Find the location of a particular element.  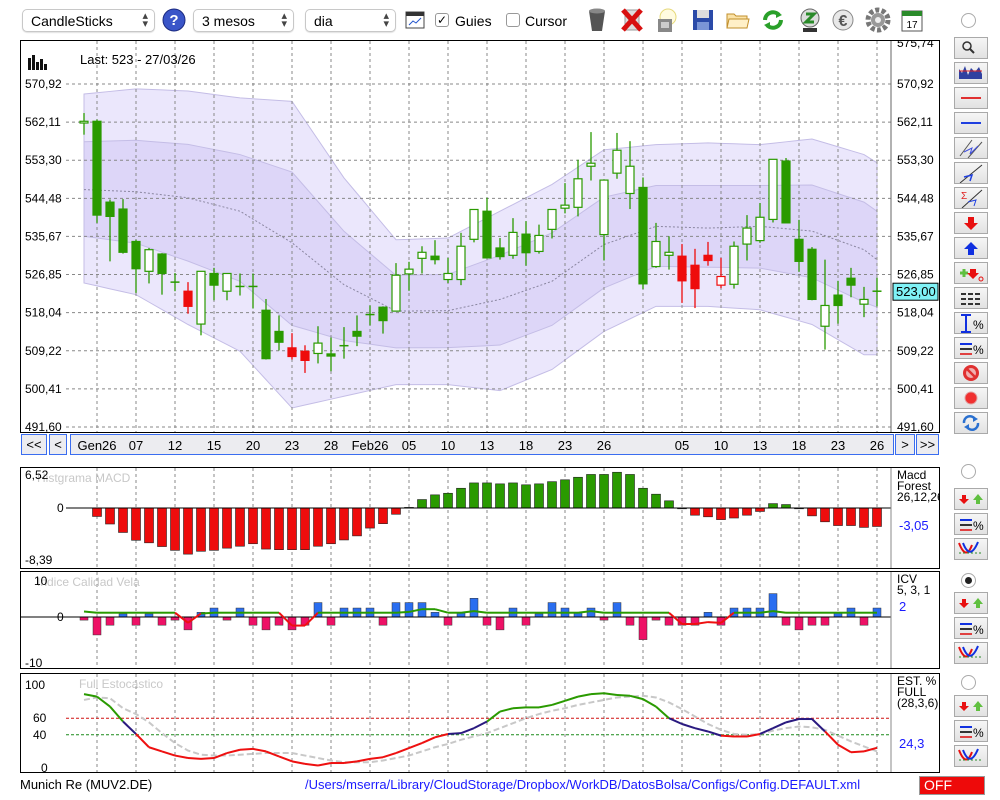

stochastic-lines-percent-button: % is located at coordinates (971, 731).